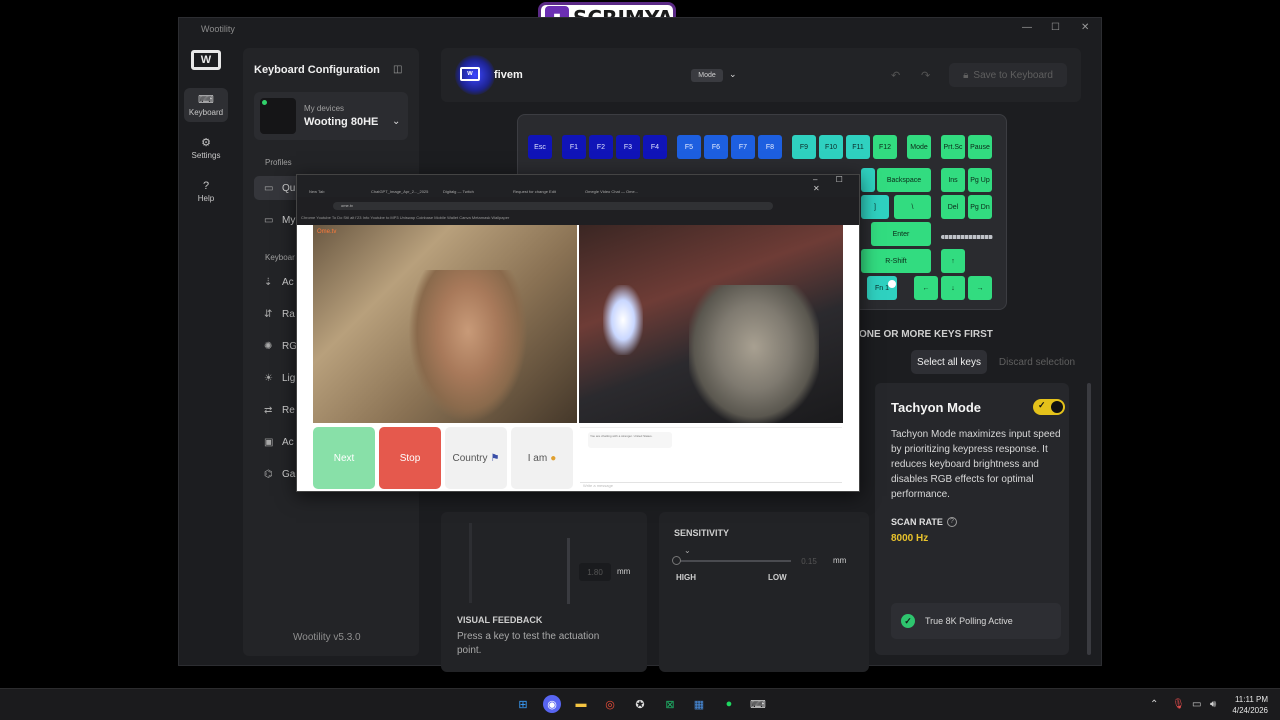 This screenshot has width=1280, height=720. I want to click on profile-icon: ▭, so click(269, 188).